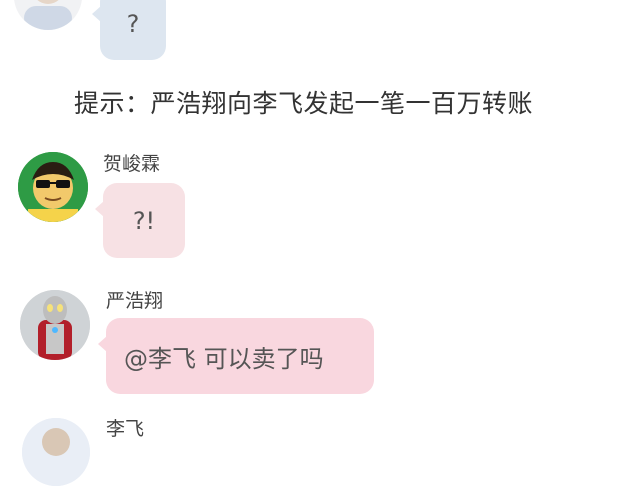 The image size is (640, 486). I want to click on user-avatar-top-icon, so click(48, 15).